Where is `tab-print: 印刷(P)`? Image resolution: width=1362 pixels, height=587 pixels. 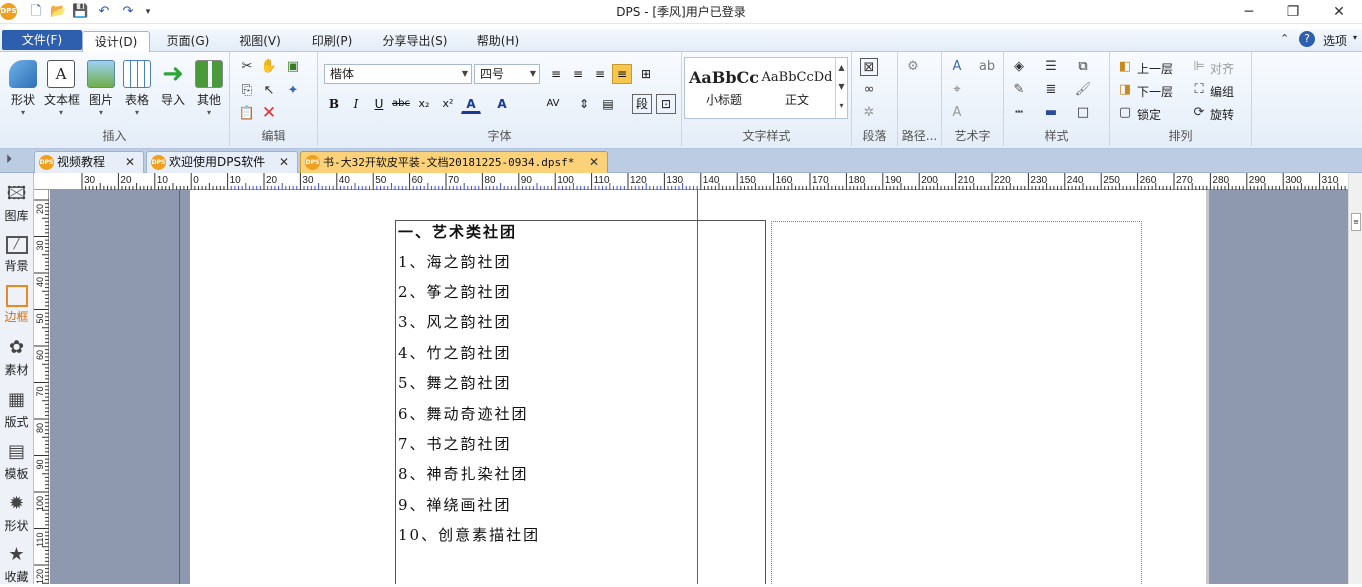 tab-print: 印刷(P) is located at coordinates (332, 41).